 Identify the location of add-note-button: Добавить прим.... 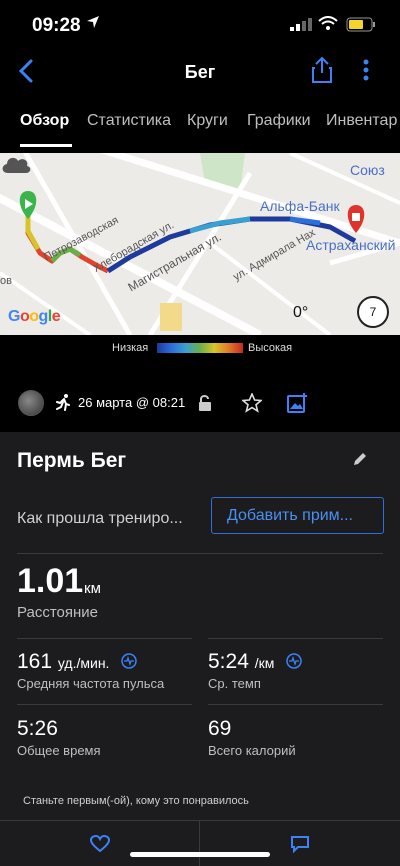
(297, 515).